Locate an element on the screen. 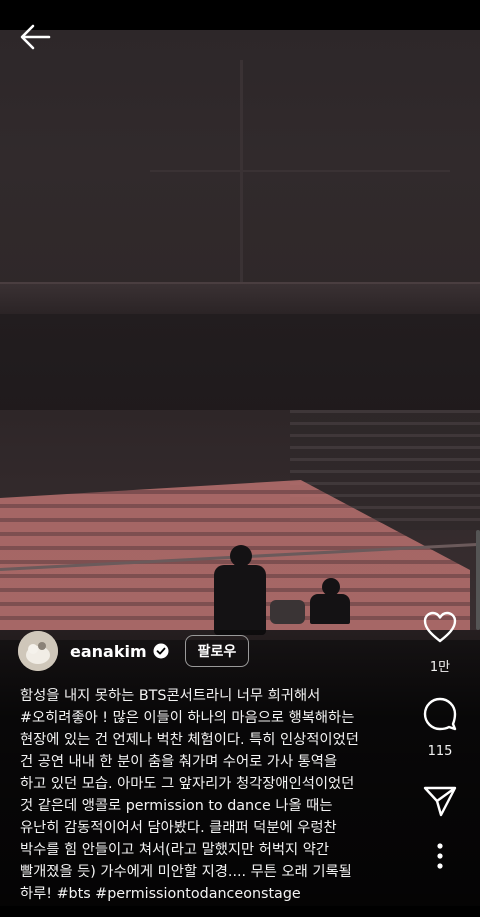  caption-line: 건 공연 내내 한 분이 춤을 춰가며 수어로 가사 통역을 is located at coordinates (179, 762).